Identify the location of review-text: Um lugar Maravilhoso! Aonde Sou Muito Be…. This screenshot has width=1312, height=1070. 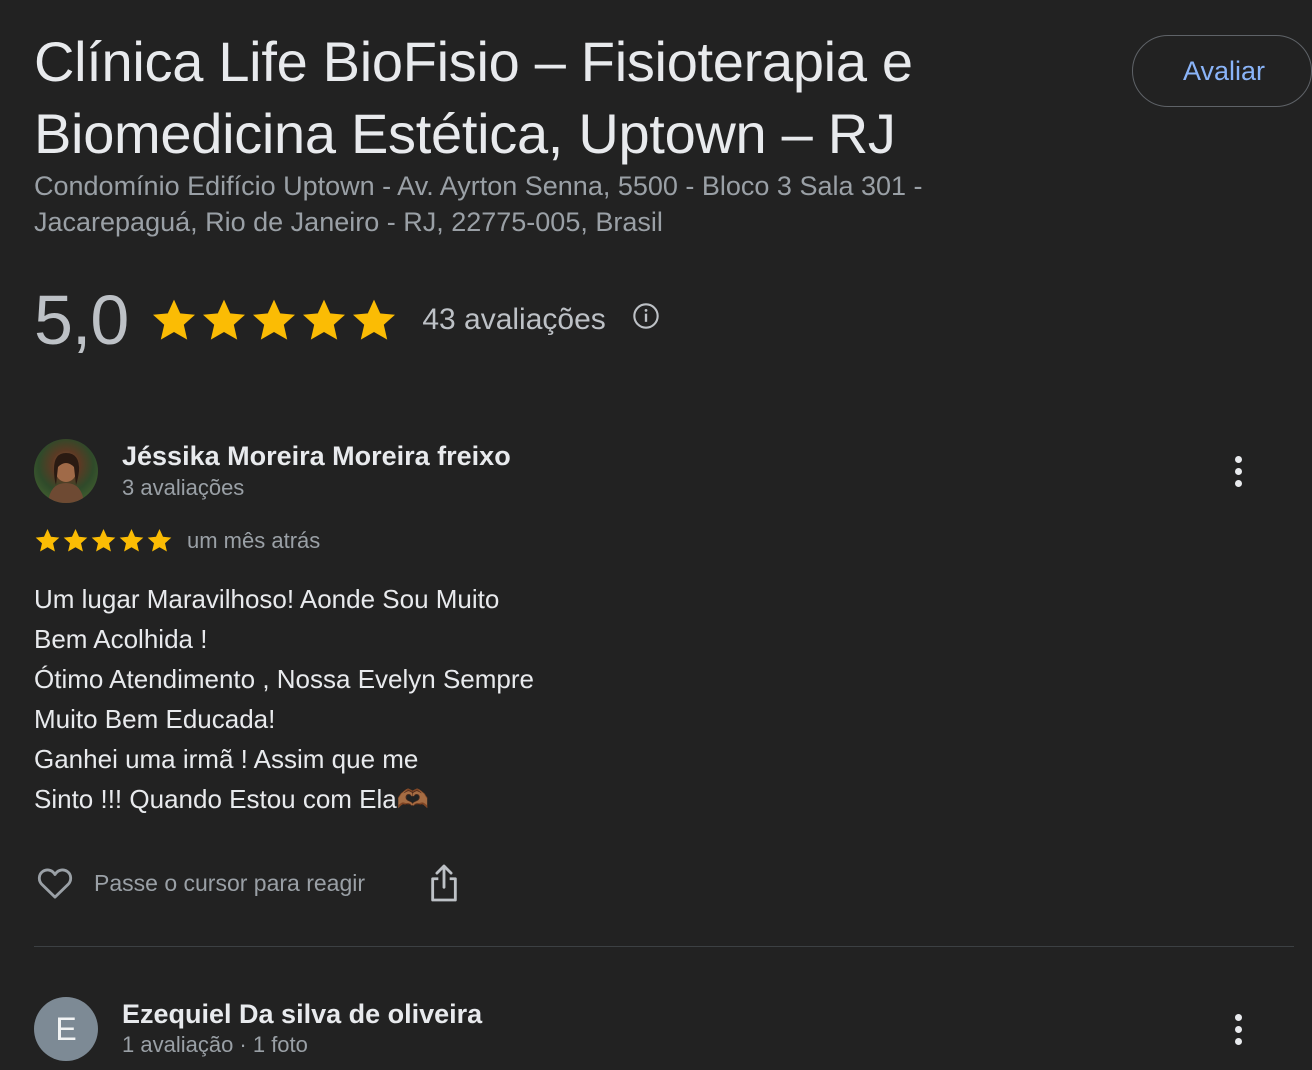
(344, 699).